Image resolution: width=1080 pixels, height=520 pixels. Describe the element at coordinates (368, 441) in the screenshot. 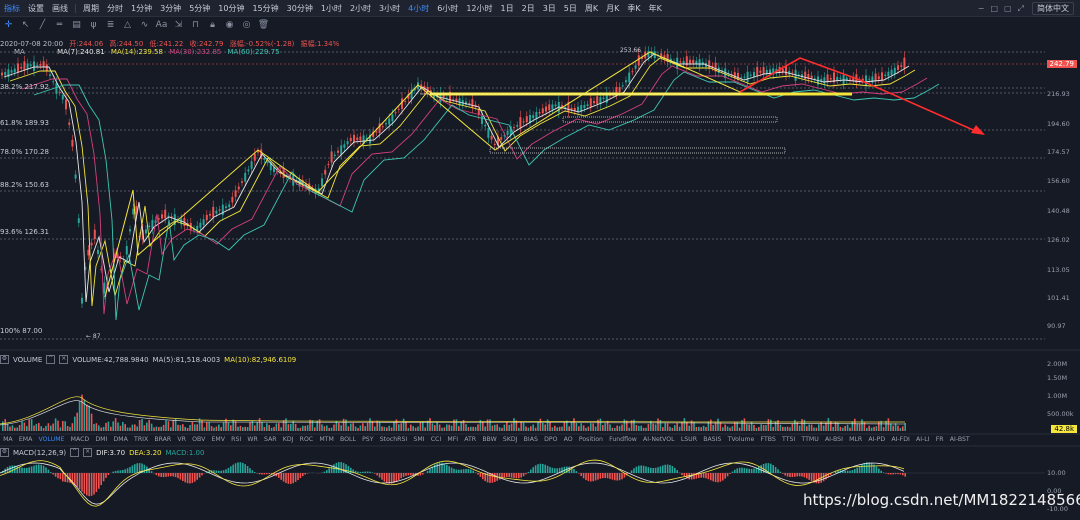

I see `indicator-tab: PSY` at that location.